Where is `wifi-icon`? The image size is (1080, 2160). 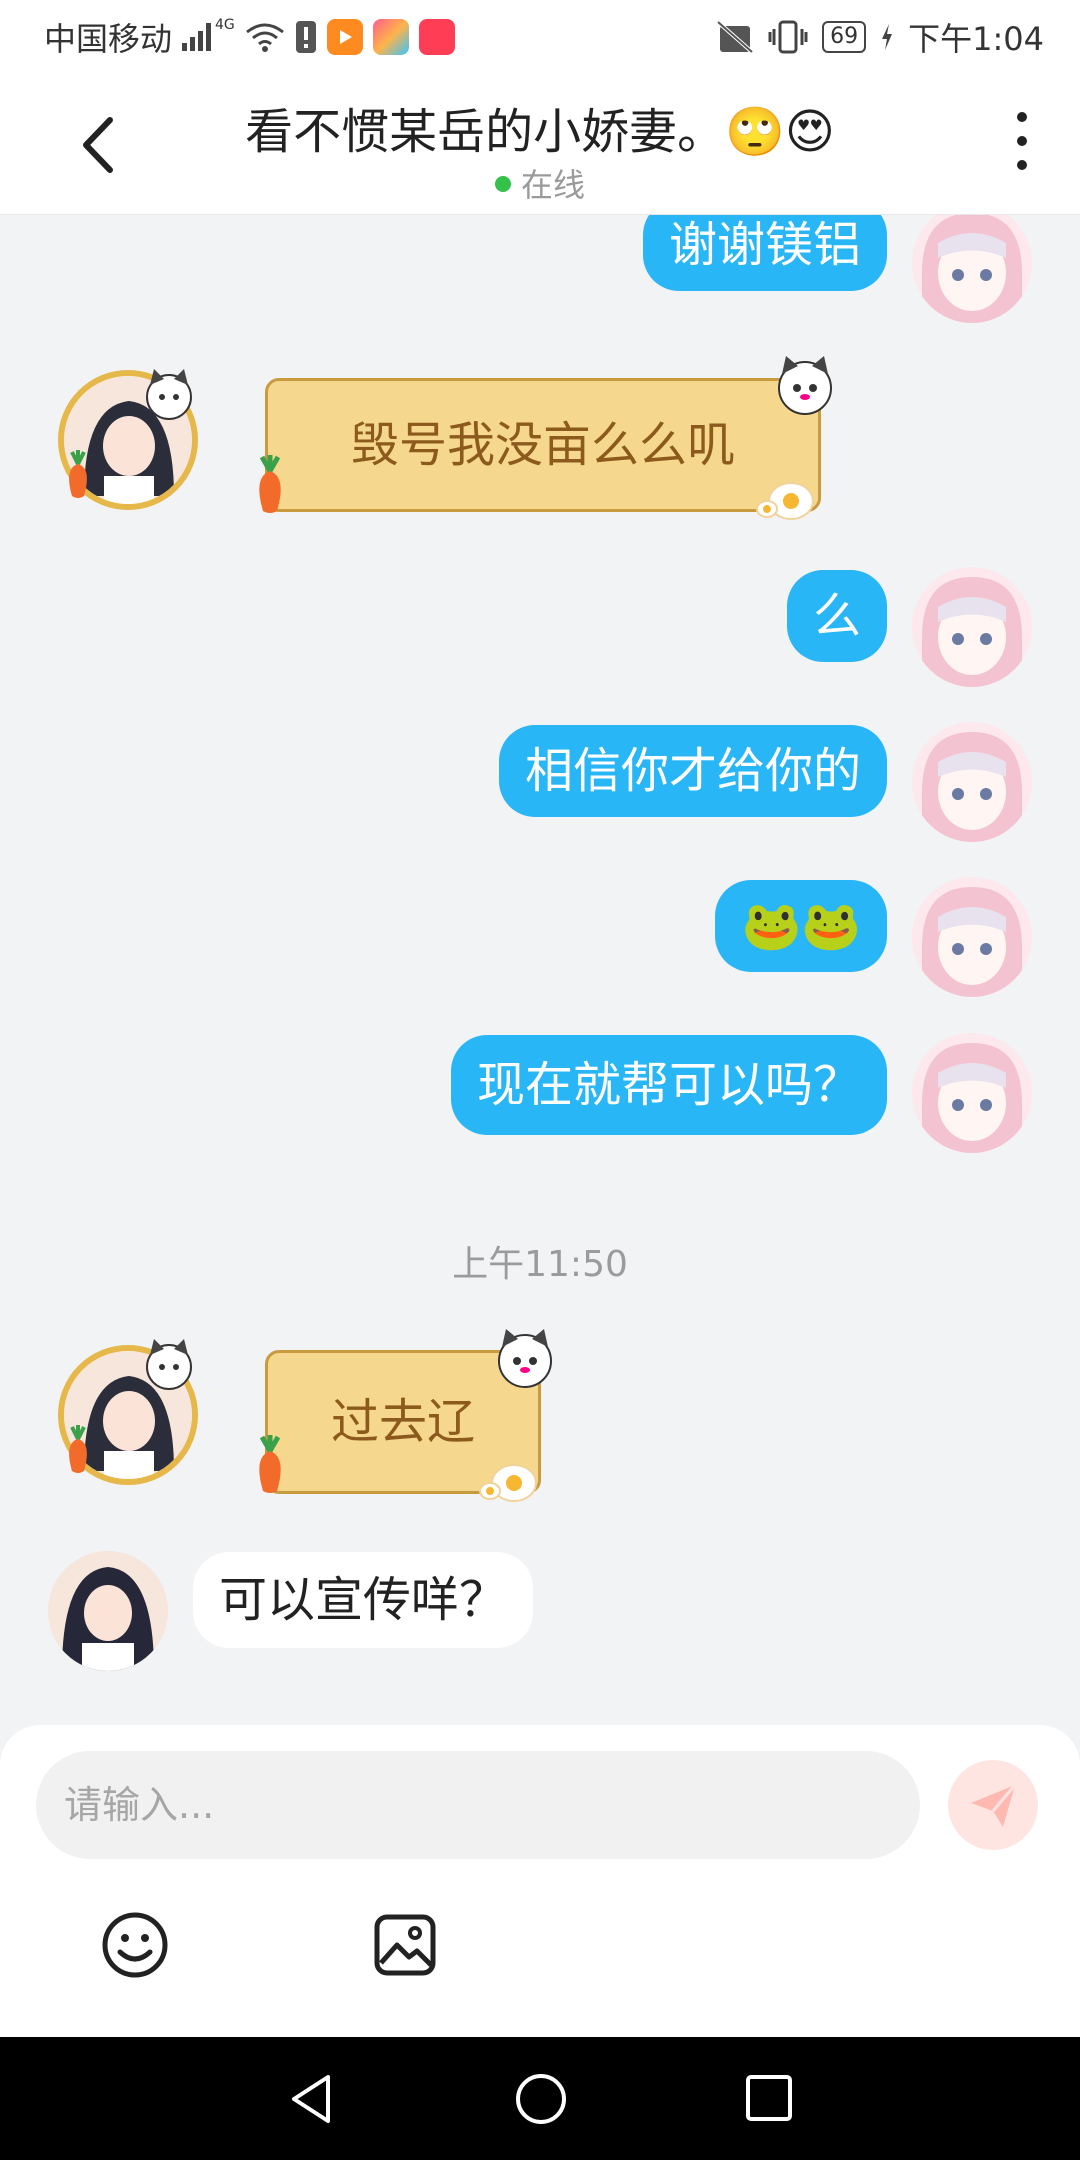
wifi-icon is located at coordinates (264, 37).